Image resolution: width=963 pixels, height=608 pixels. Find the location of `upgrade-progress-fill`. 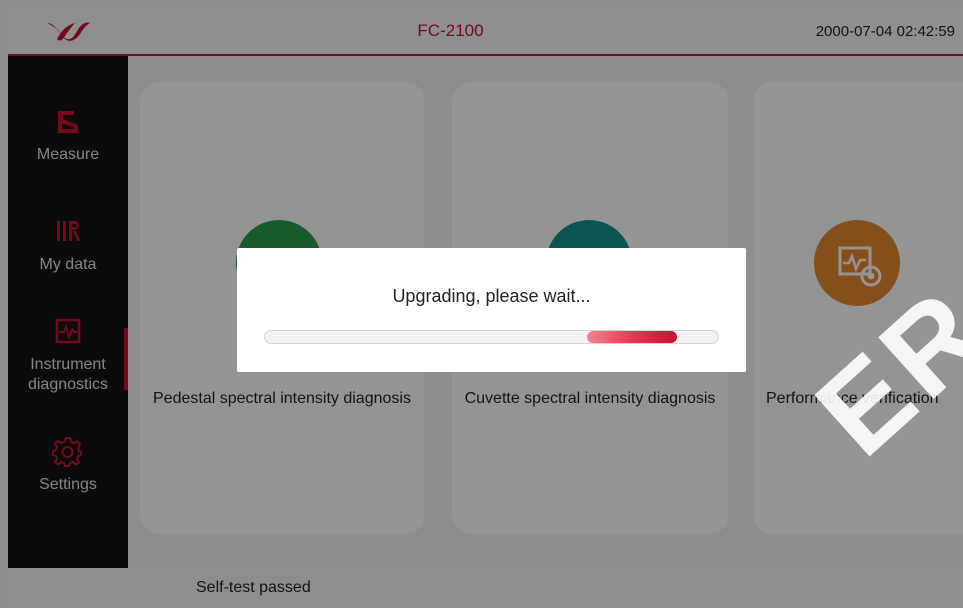

upgrade-progress-fill is located at coordinates (632, 337).